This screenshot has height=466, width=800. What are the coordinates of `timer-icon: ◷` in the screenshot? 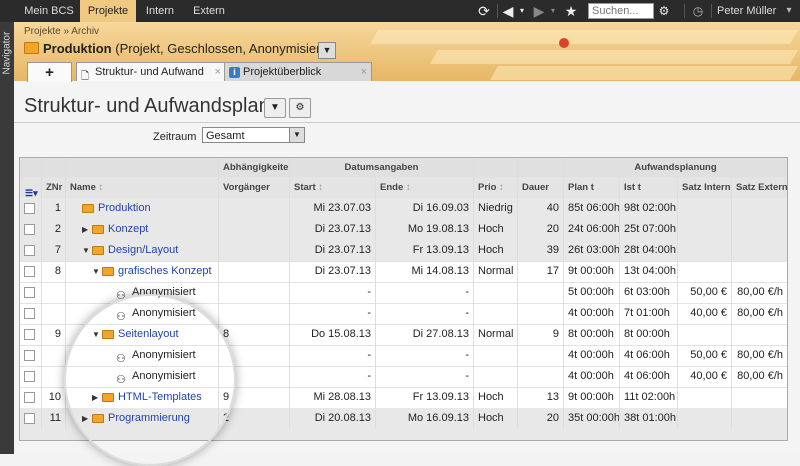 It's located at (698, 11).